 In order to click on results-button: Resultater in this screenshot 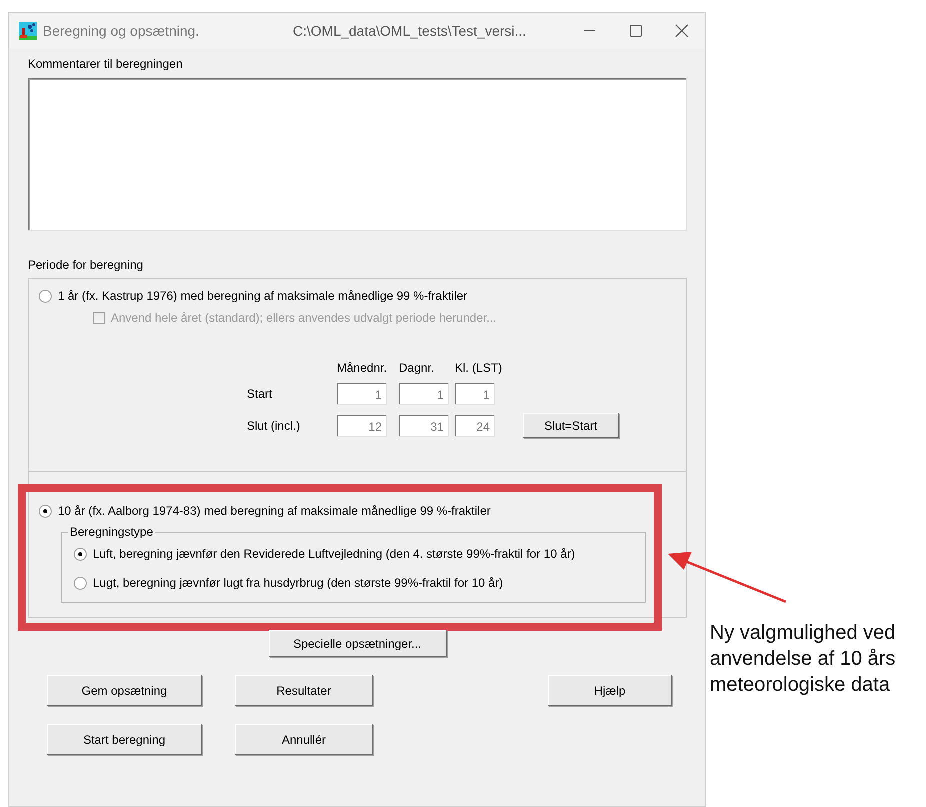, I will do `click(304, 690)`.